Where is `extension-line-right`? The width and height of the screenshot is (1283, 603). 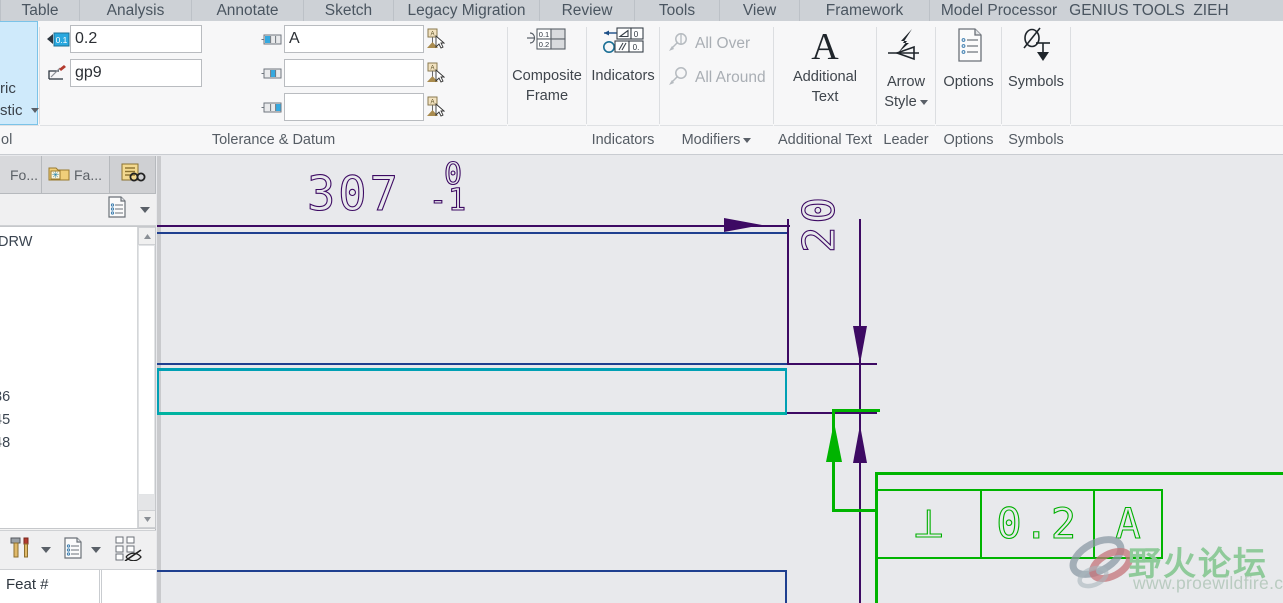 extension-line-right is located at coordinates (788, 292).